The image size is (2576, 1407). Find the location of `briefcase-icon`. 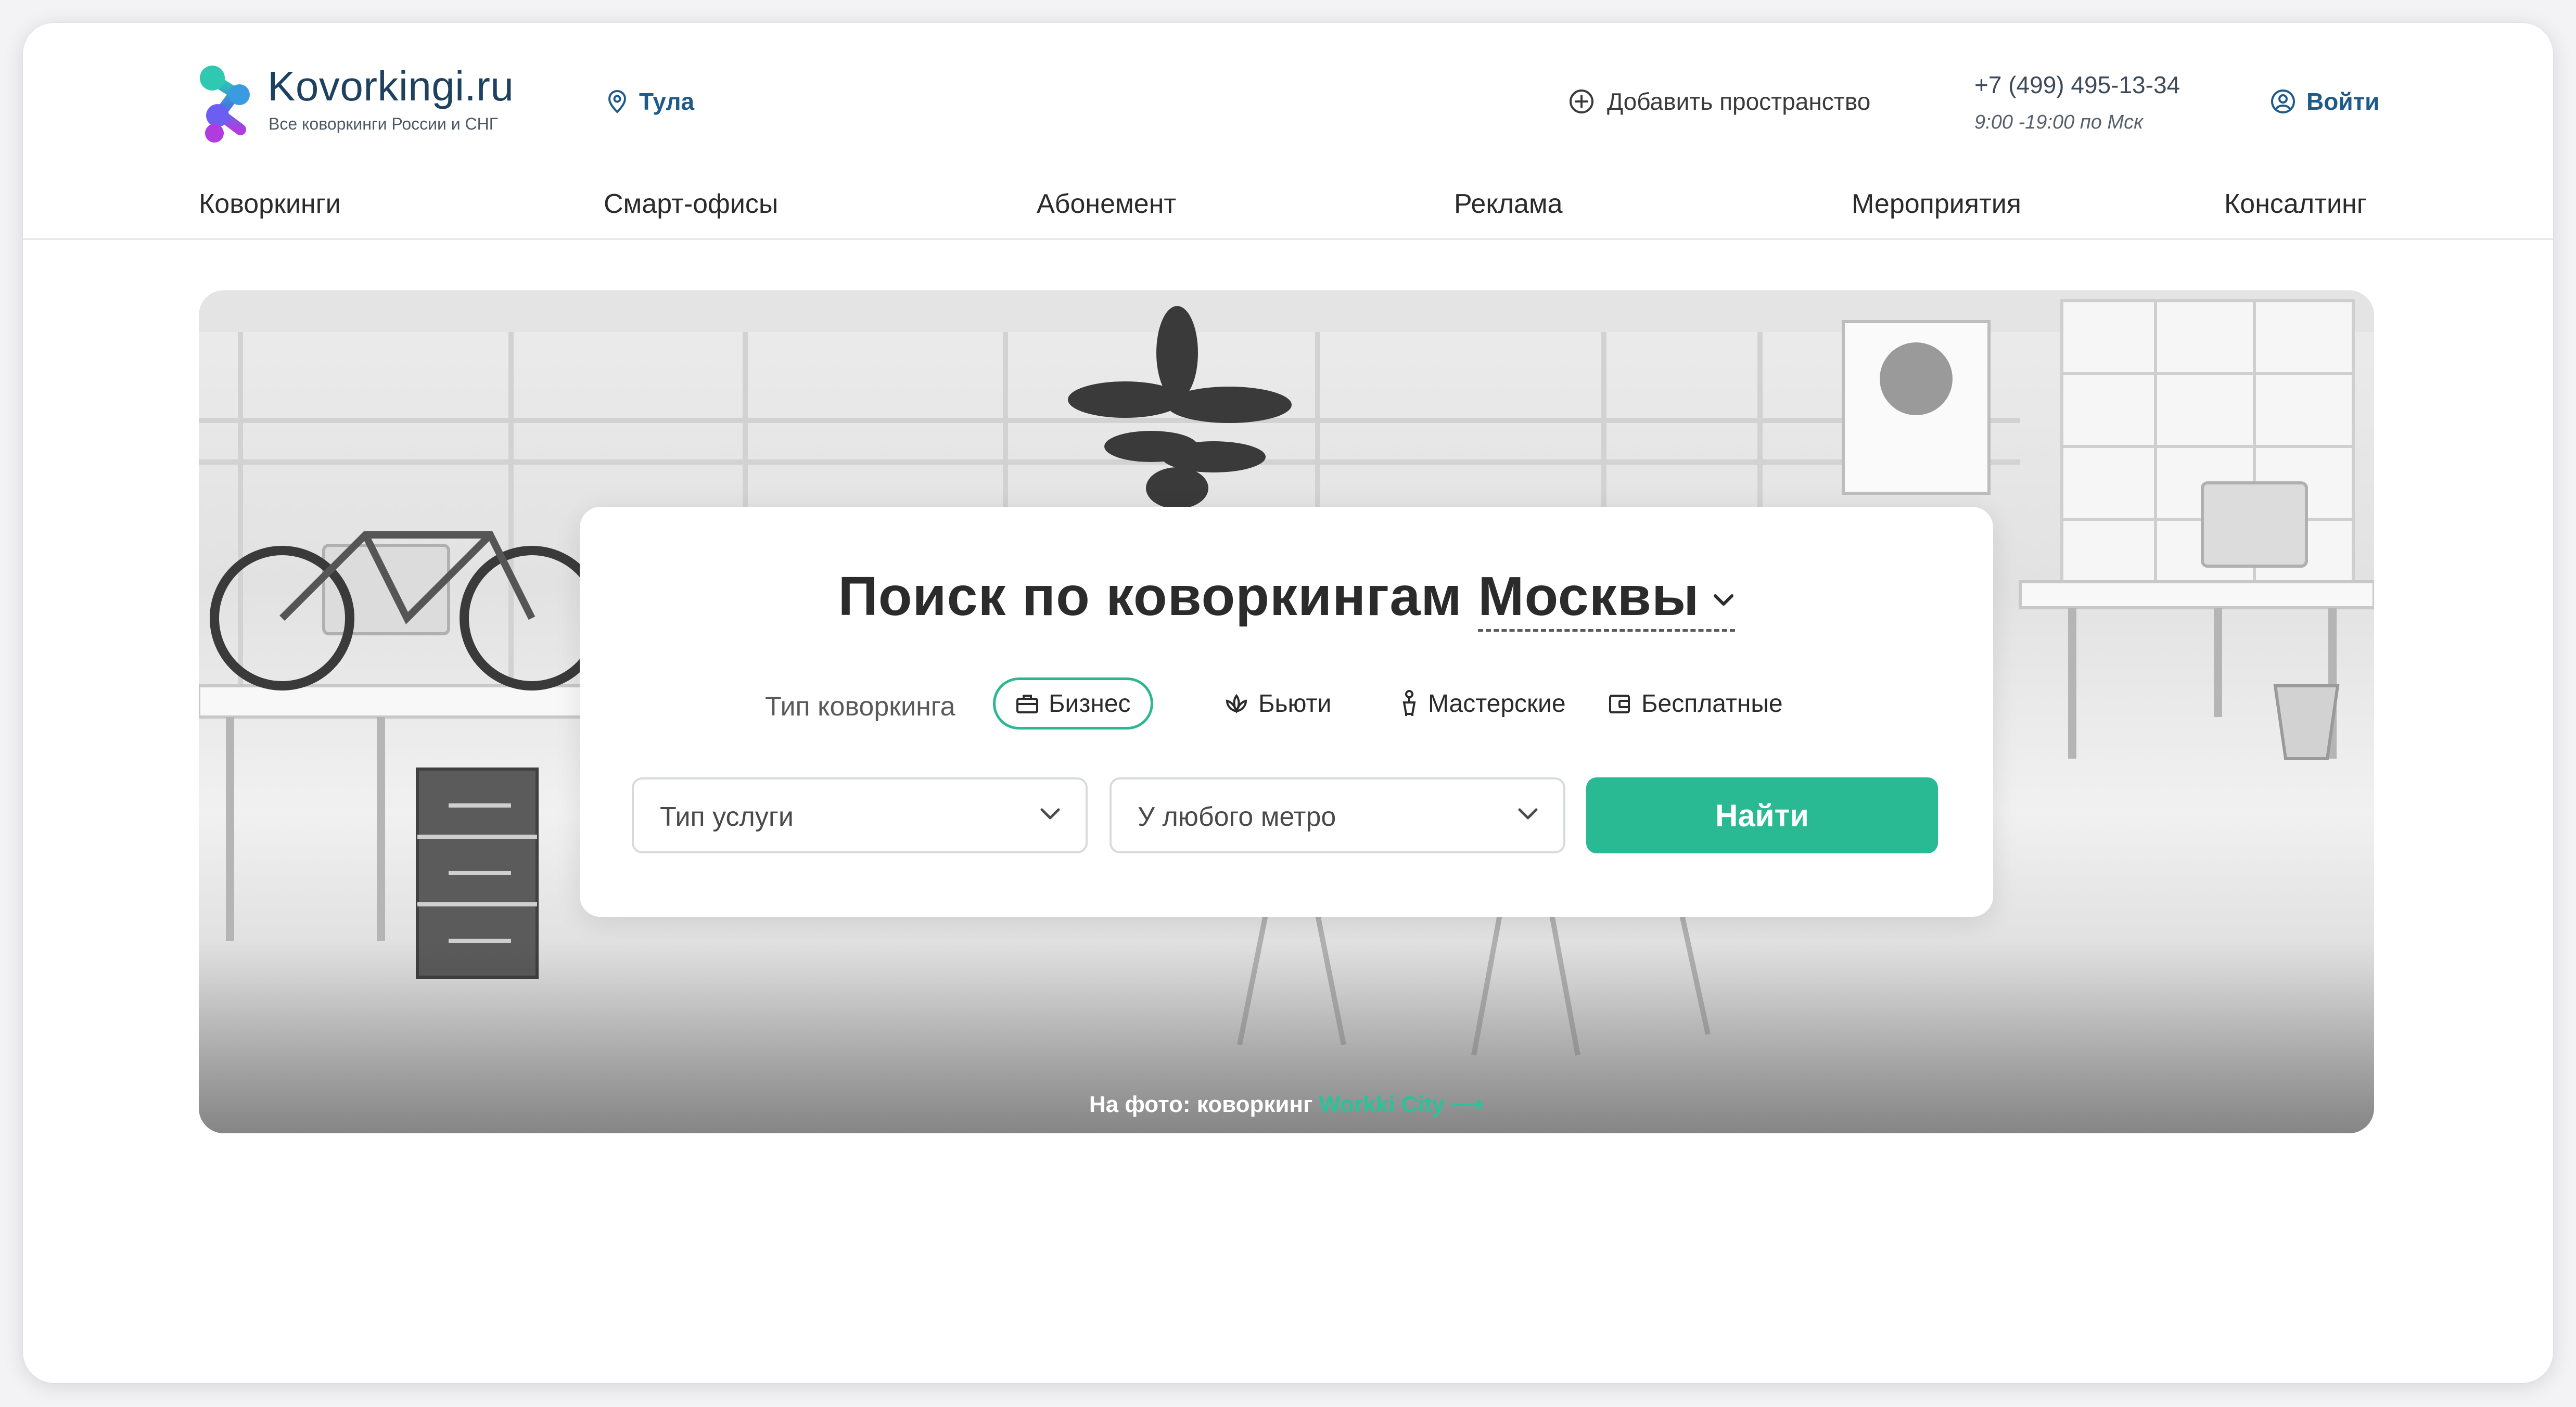

briefcase-icon is located at coordinates (1027, 704).